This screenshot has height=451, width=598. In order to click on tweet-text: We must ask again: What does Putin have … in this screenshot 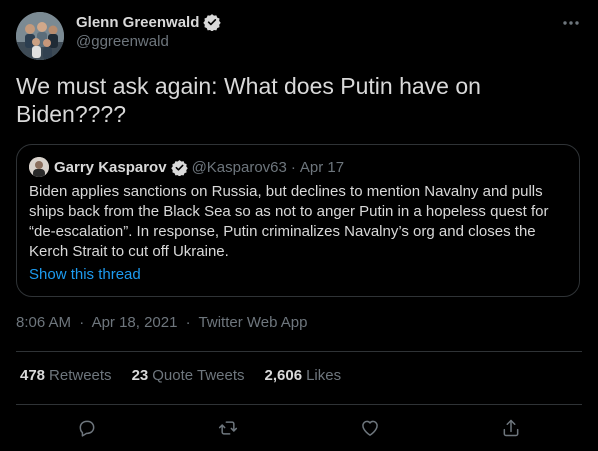, I will do `click(248, 100)`.